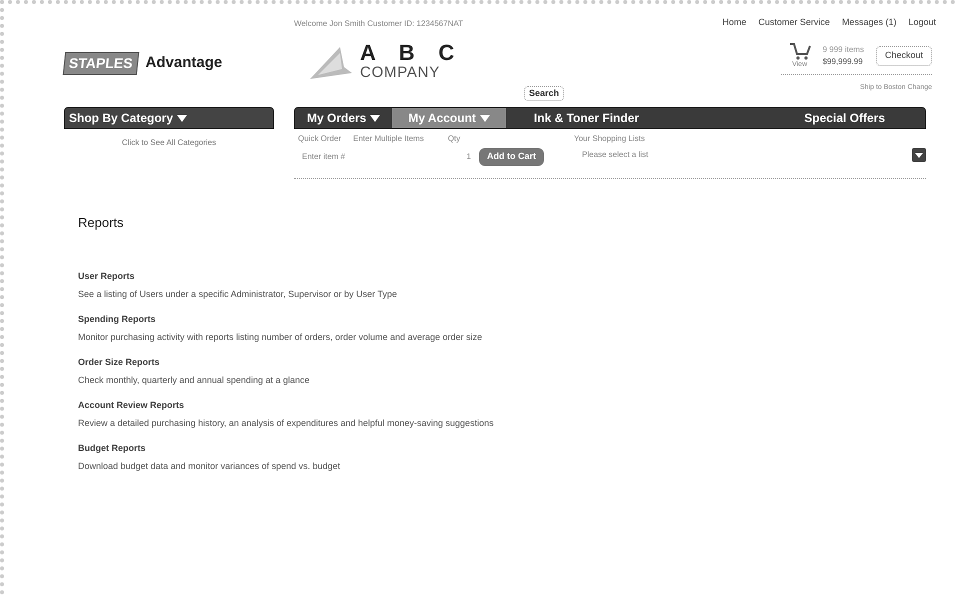 The width and height of the screenshot is (956, 595). What do you see at coordinates (388, 139) in the screenshot?
I see `multiple-items-link: Enter Multiple Items` at bounding box center [388, 139].